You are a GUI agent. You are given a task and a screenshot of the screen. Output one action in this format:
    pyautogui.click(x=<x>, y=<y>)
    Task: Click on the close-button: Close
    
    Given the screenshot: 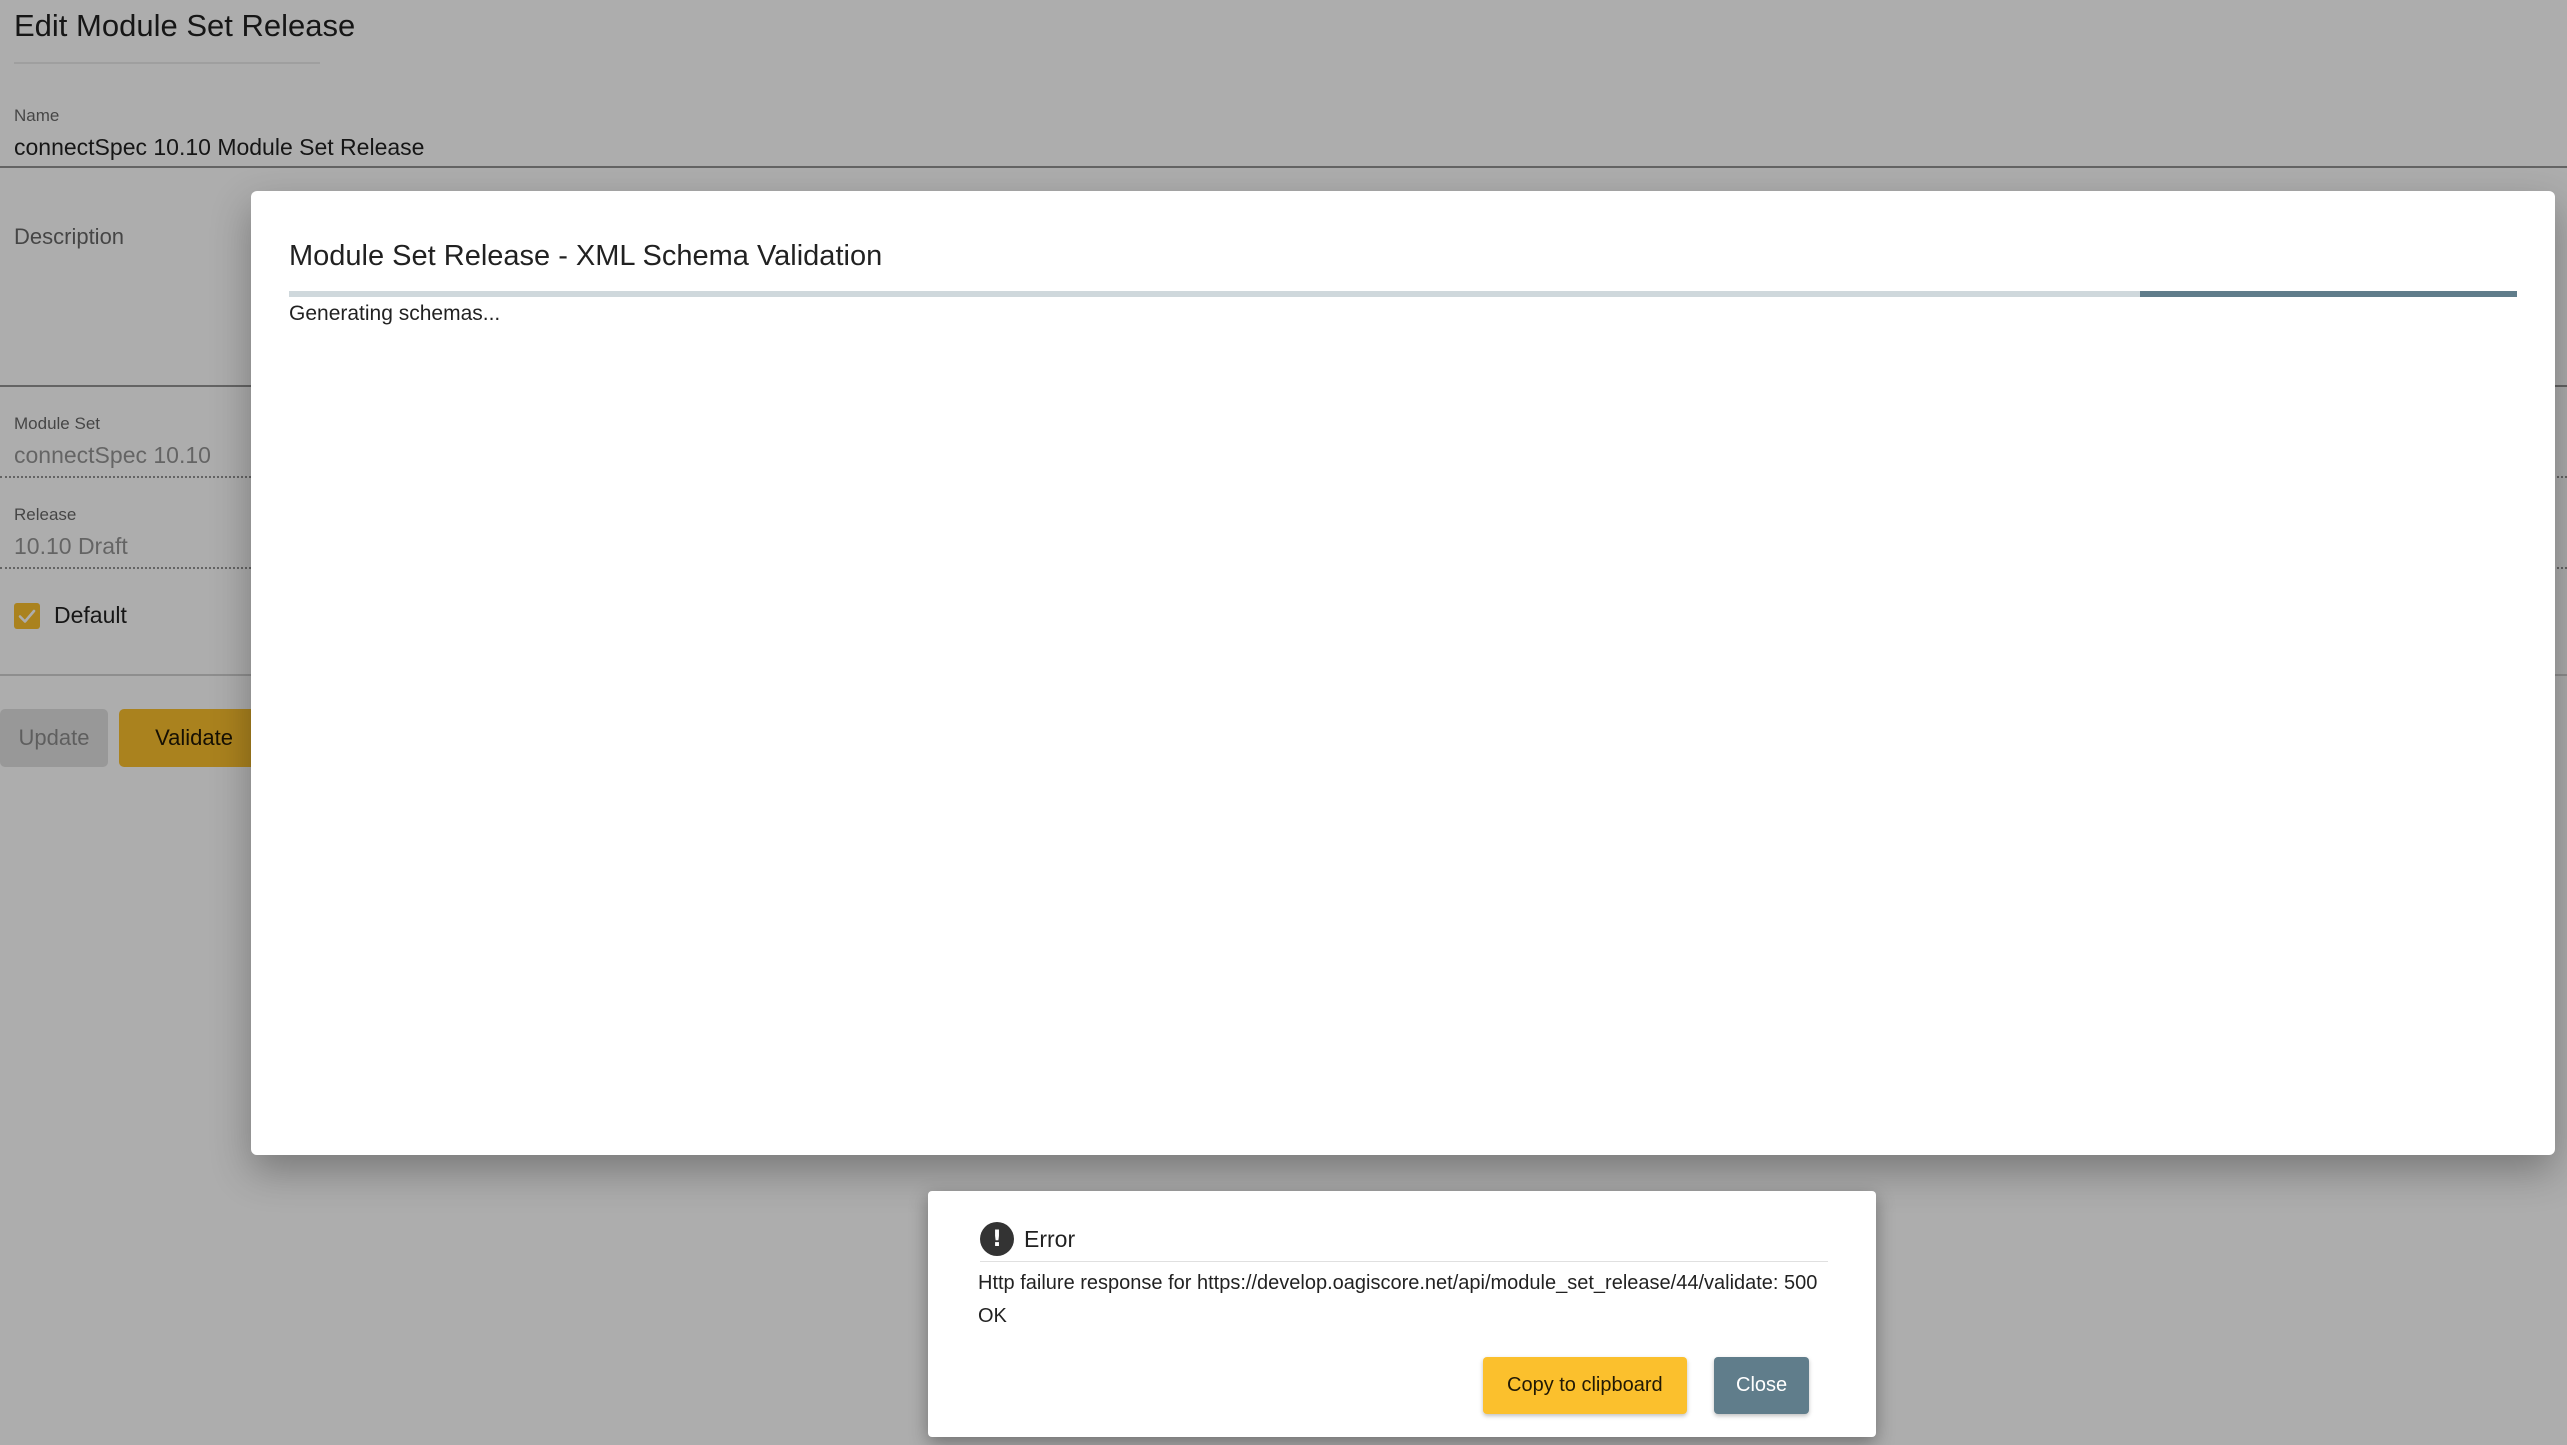 What is the action you would take?
    pyautogui.click(x=1762, y=1385)
    